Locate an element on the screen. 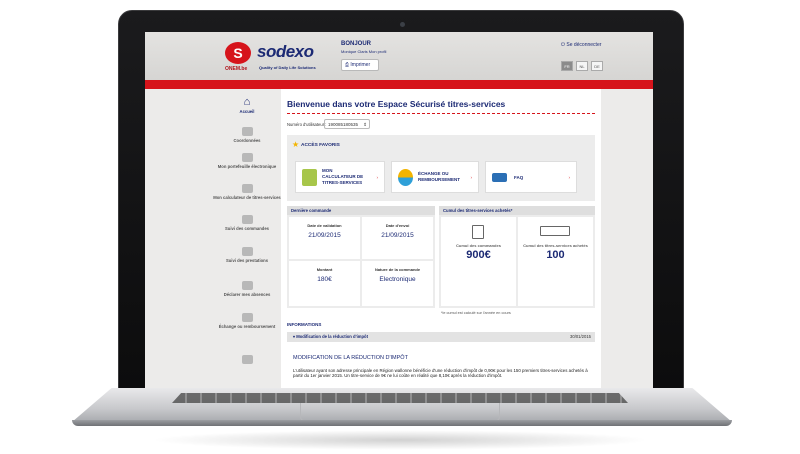 This screenshot has height=454, width=800. lang-de-button: DE is located at coordinates (597, 66).